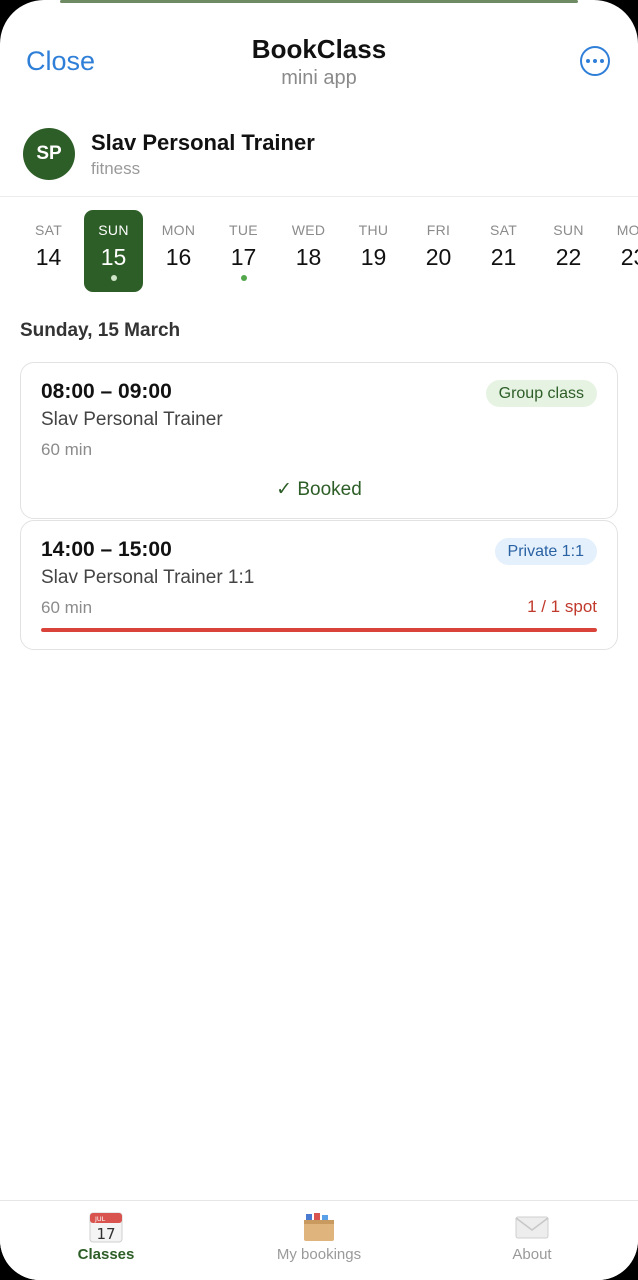  I want to click on date-item: MON 23, so click(621, 251).